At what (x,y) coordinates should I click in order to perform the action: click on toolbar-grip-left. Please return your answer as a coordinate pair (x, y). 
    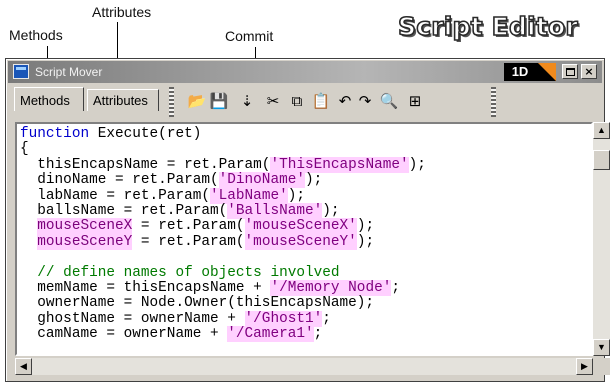
    Looking at the image, I should click on (171, 102).